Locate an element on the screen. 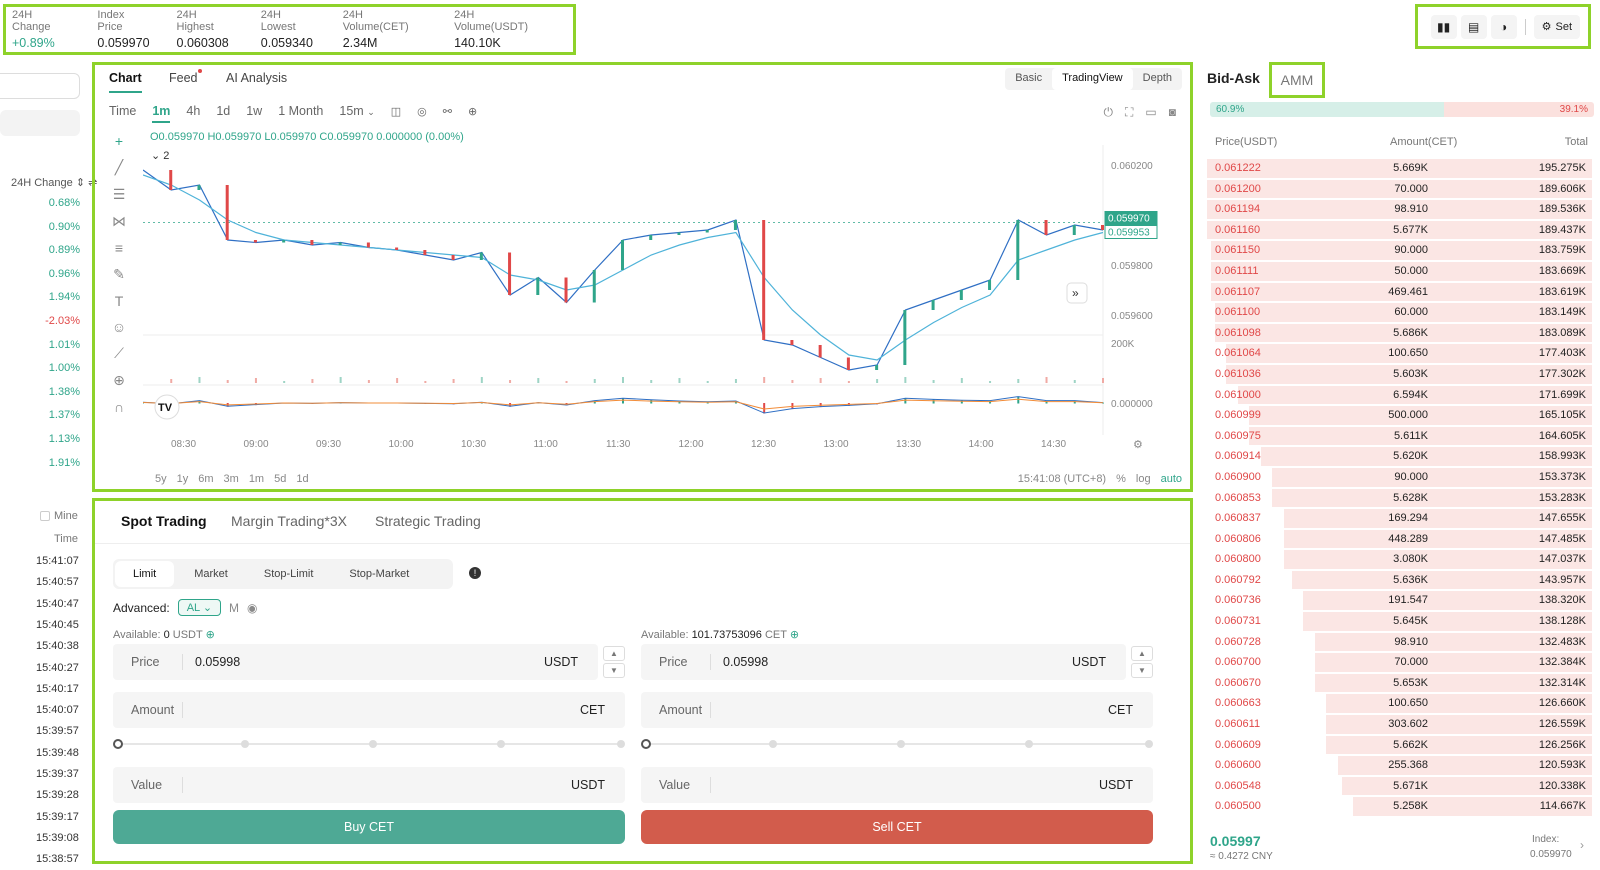 This screenshot has width=1600, height=870. buy-amount-field: Amount CET is located at coordinates (369, 710).